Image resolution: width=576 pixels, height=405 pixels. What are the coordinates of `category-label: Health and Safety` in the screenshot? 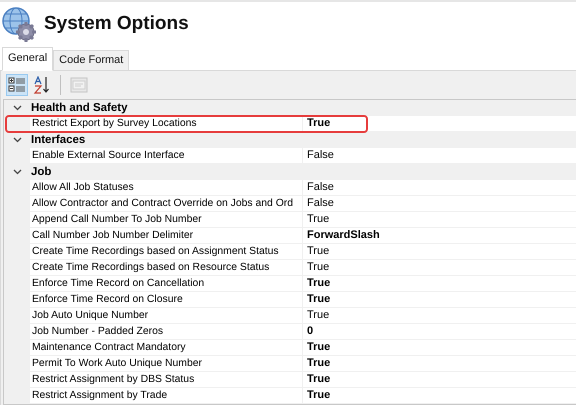 It's located at (79, 108).